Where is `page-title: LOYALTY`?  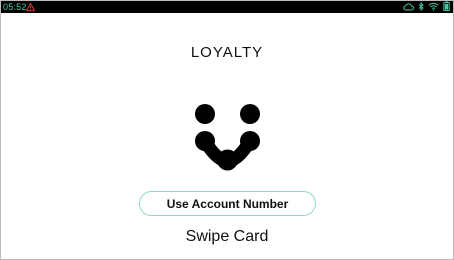
page-title: LOYALTY is located at coordinates (227, 52).